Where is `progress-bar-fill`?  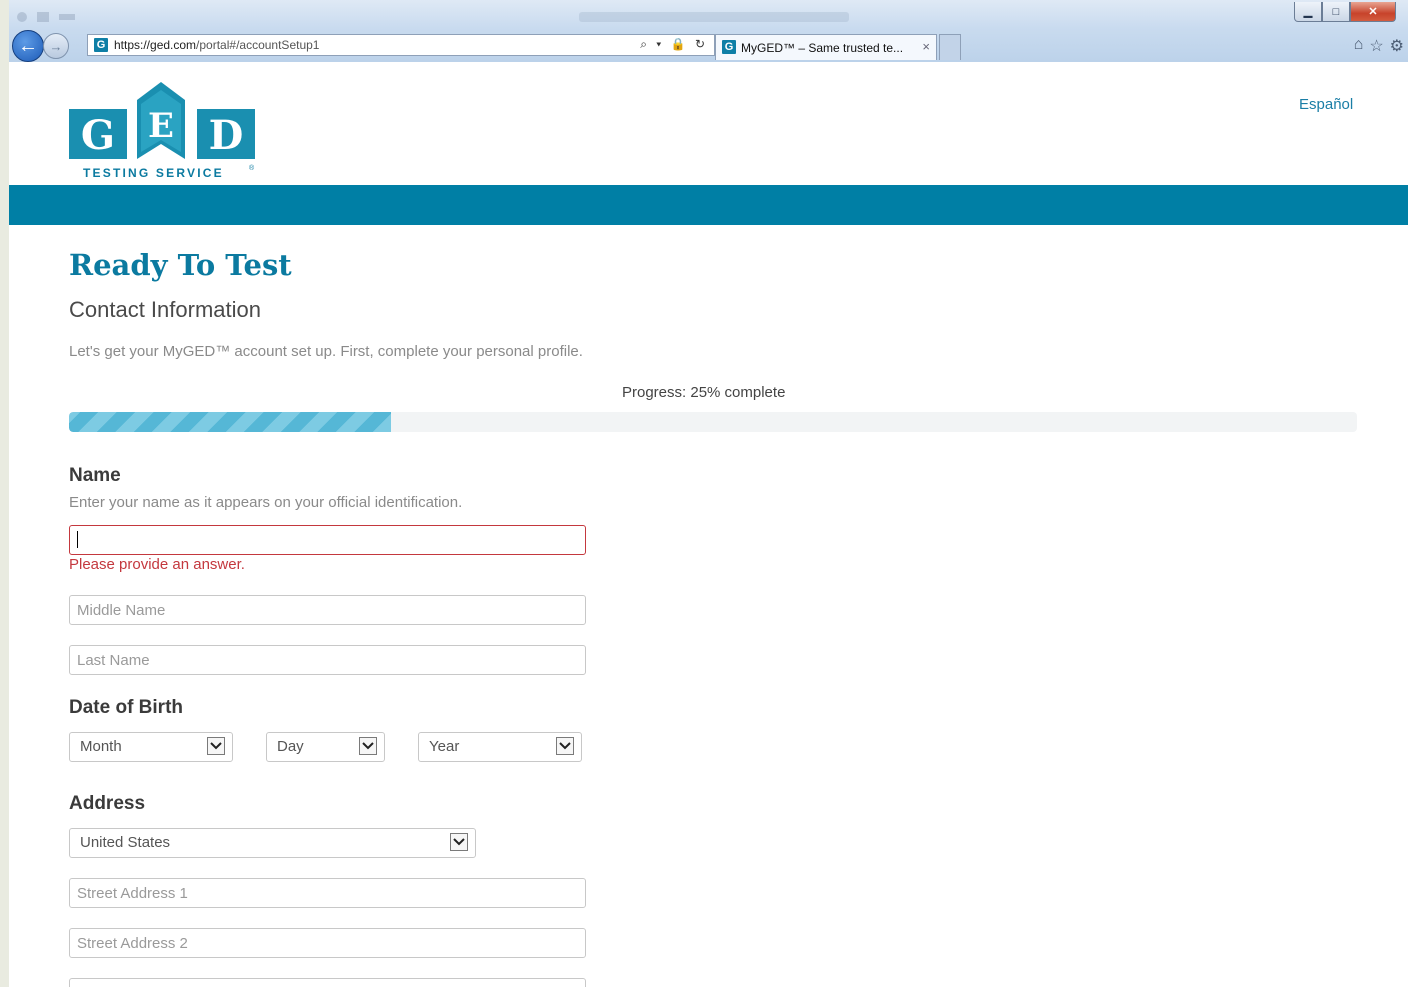
progress-bar-fill is located at coordinates (230, 422).